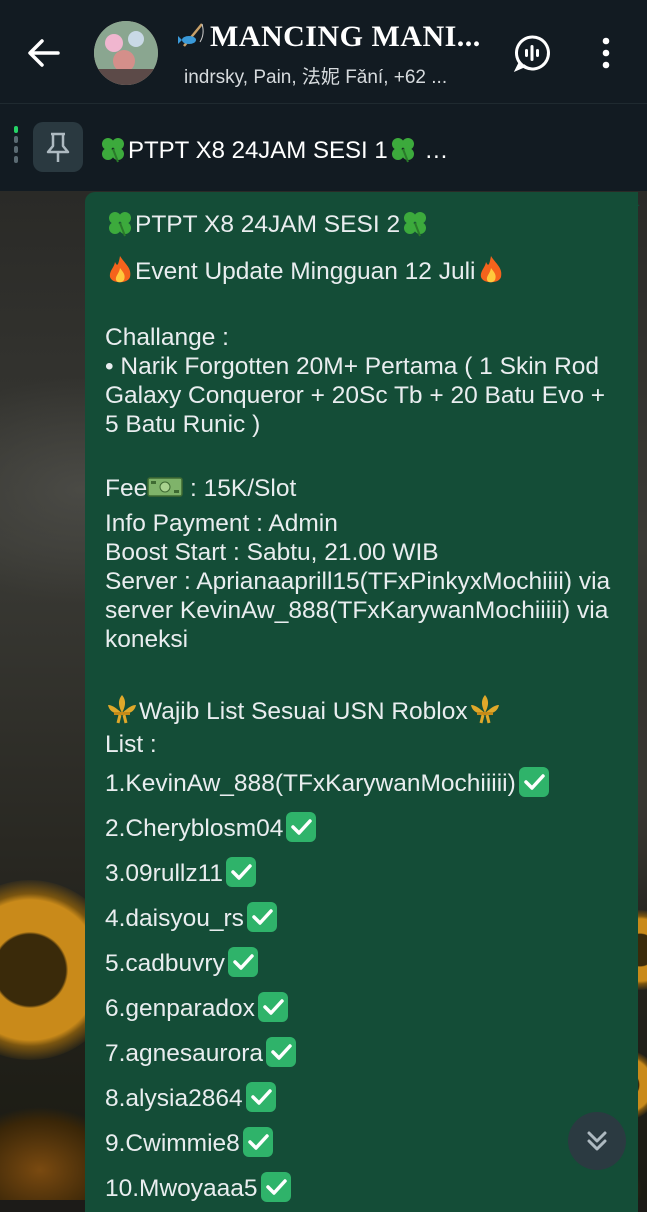  What do you see at coordinates (167, 337) in the screenshot?
I see `challenge-label: Challange :` at bounding box center [167, 337].